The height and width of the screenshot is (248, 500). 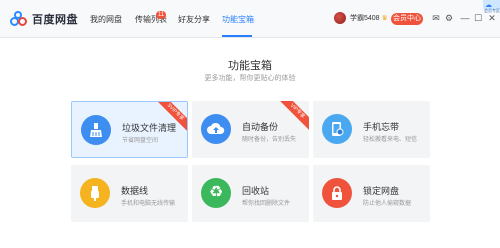 What do you see at coordinates (161, 15) in the screenshot?
I see `transfer-count-badge: 11` at bounding box center [161, 15].